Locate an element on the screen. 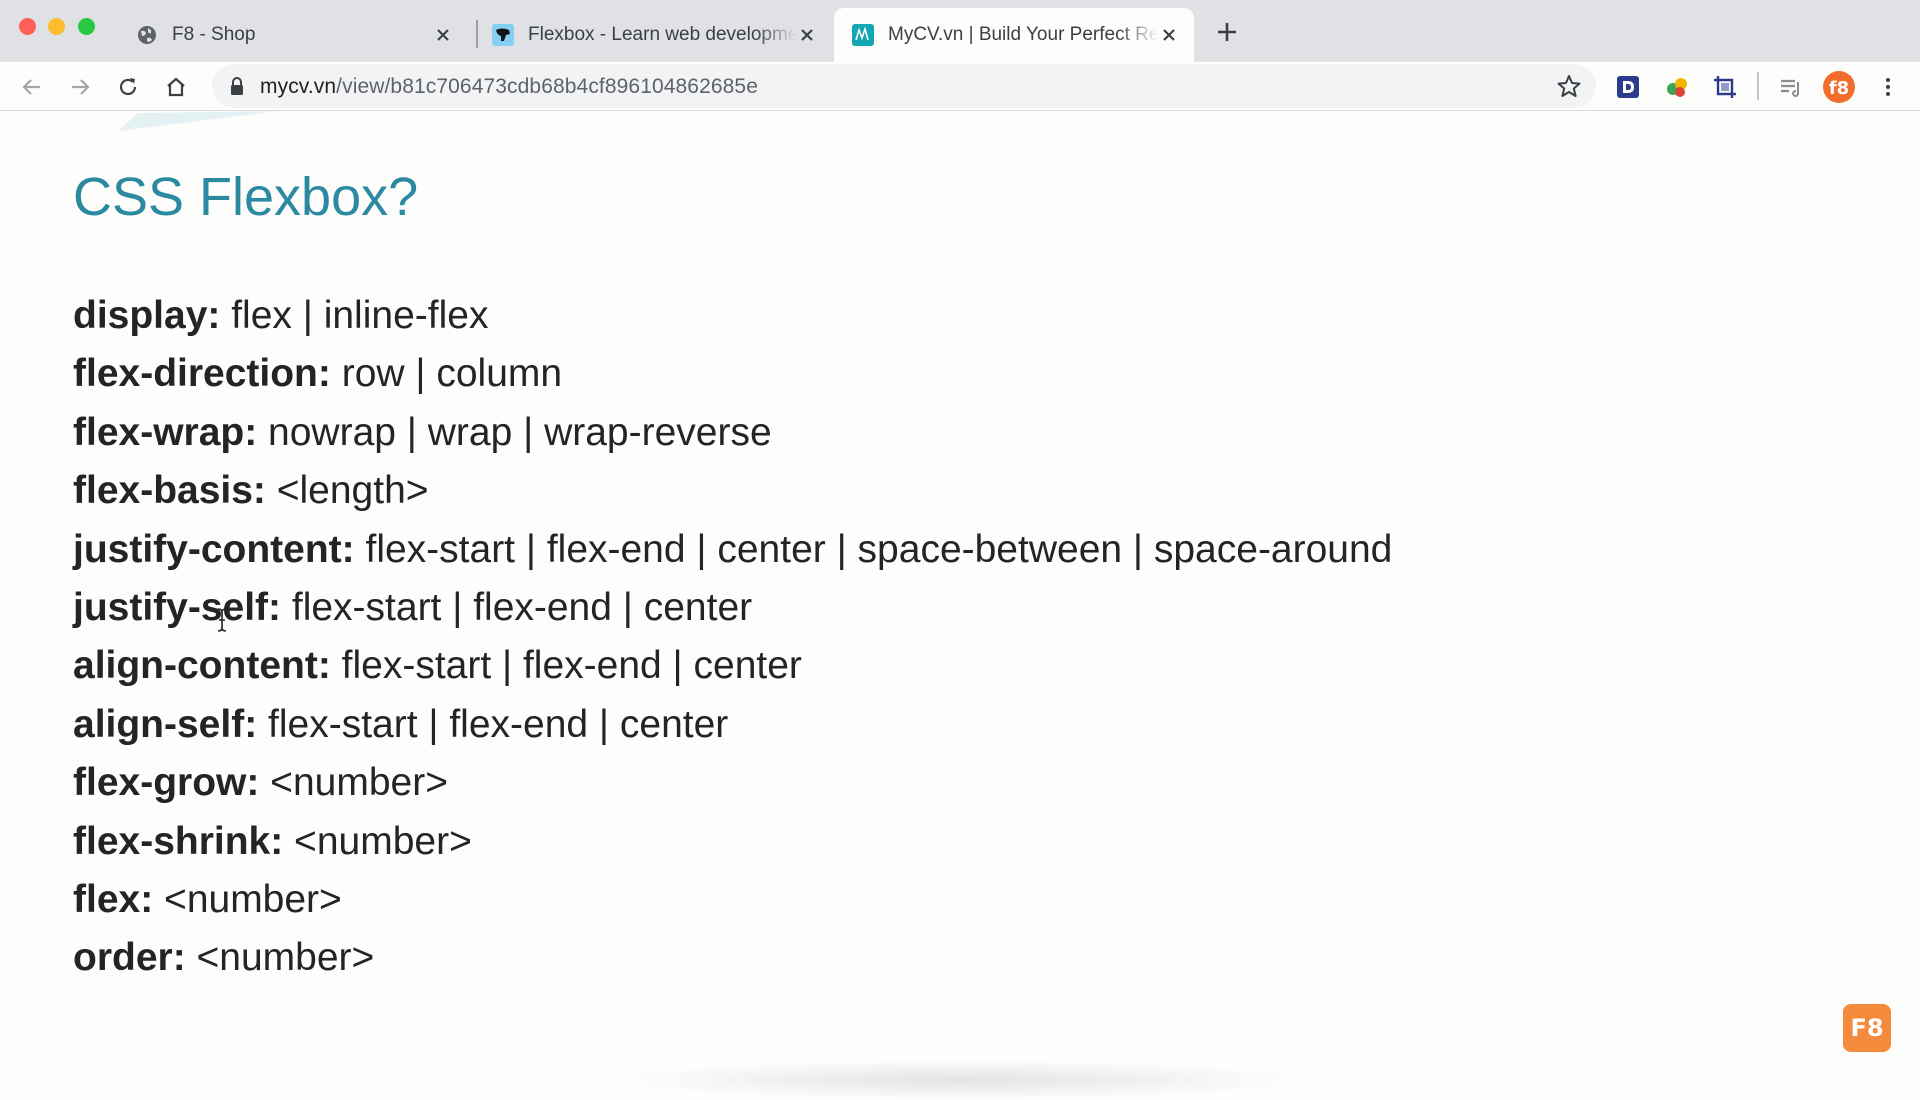  browser-menu-button is located at coordinates (1888, 87).